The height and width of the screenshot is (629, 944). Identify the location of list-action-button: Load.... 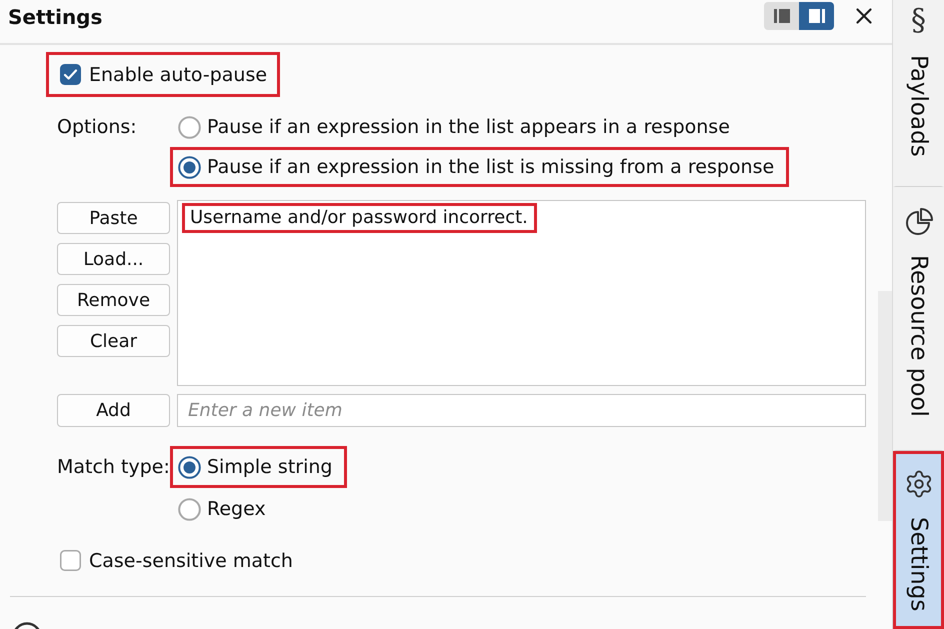
(113, 259).